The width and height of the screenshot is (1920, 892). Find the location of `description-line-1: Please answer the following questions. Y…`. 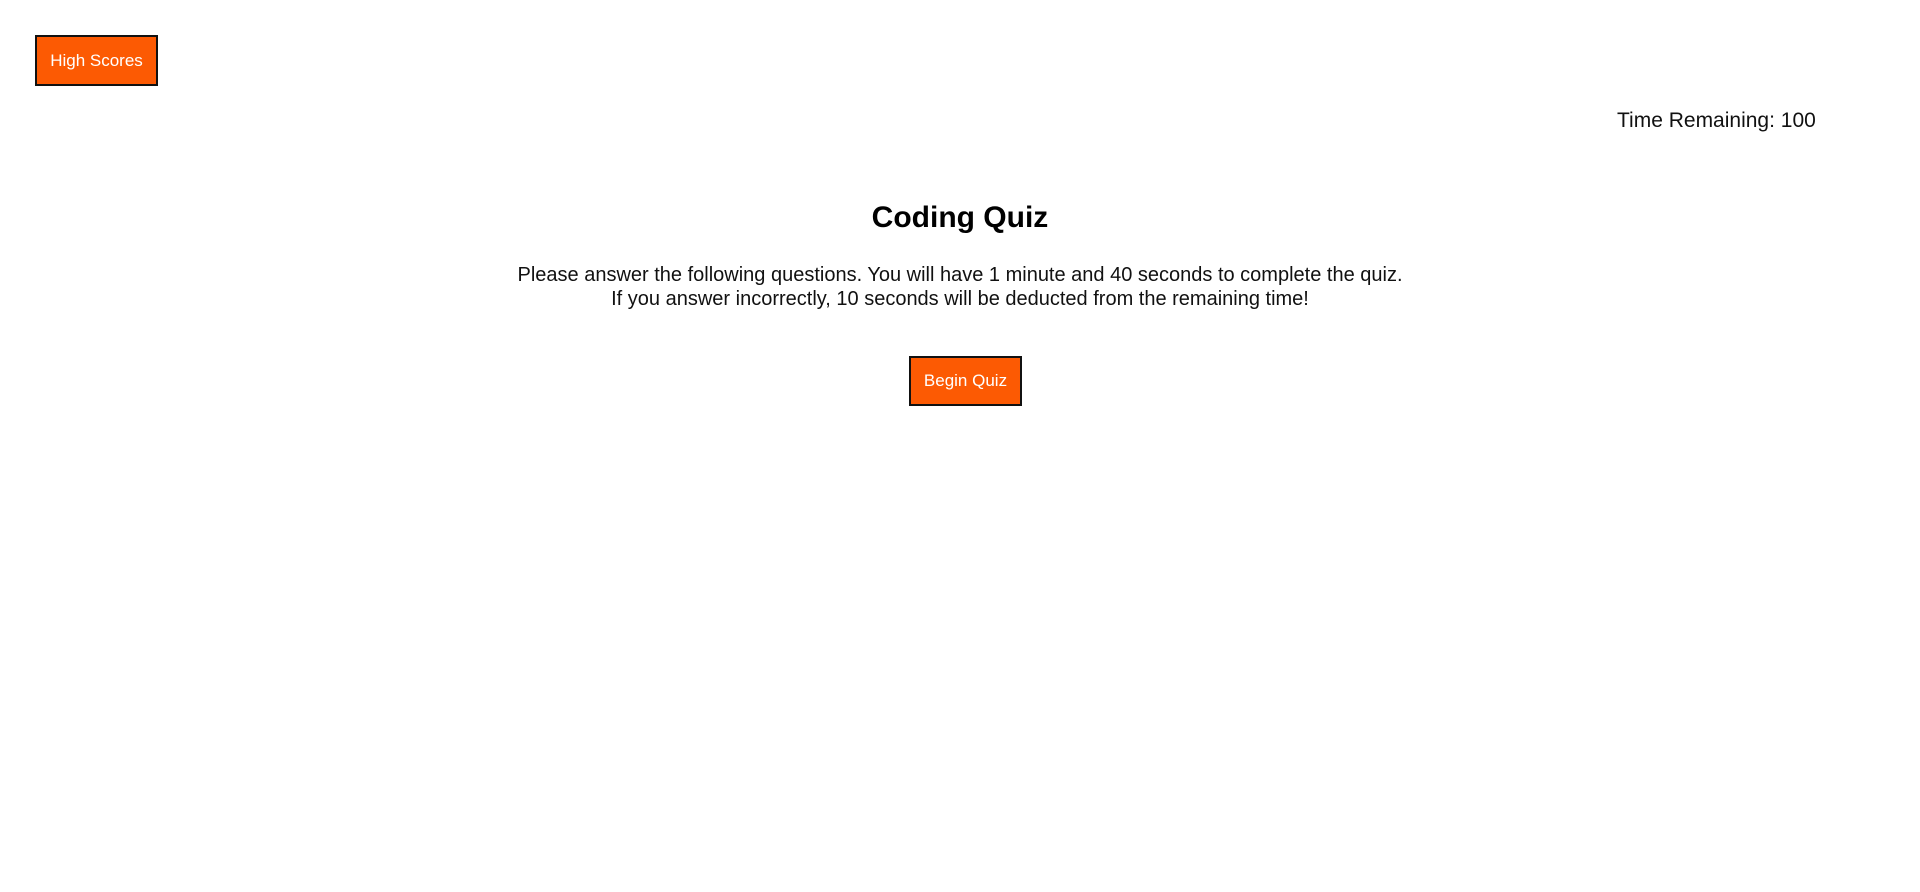

description-line-1: Please answer the following questions. Y… is located at coordinates (960, 275).